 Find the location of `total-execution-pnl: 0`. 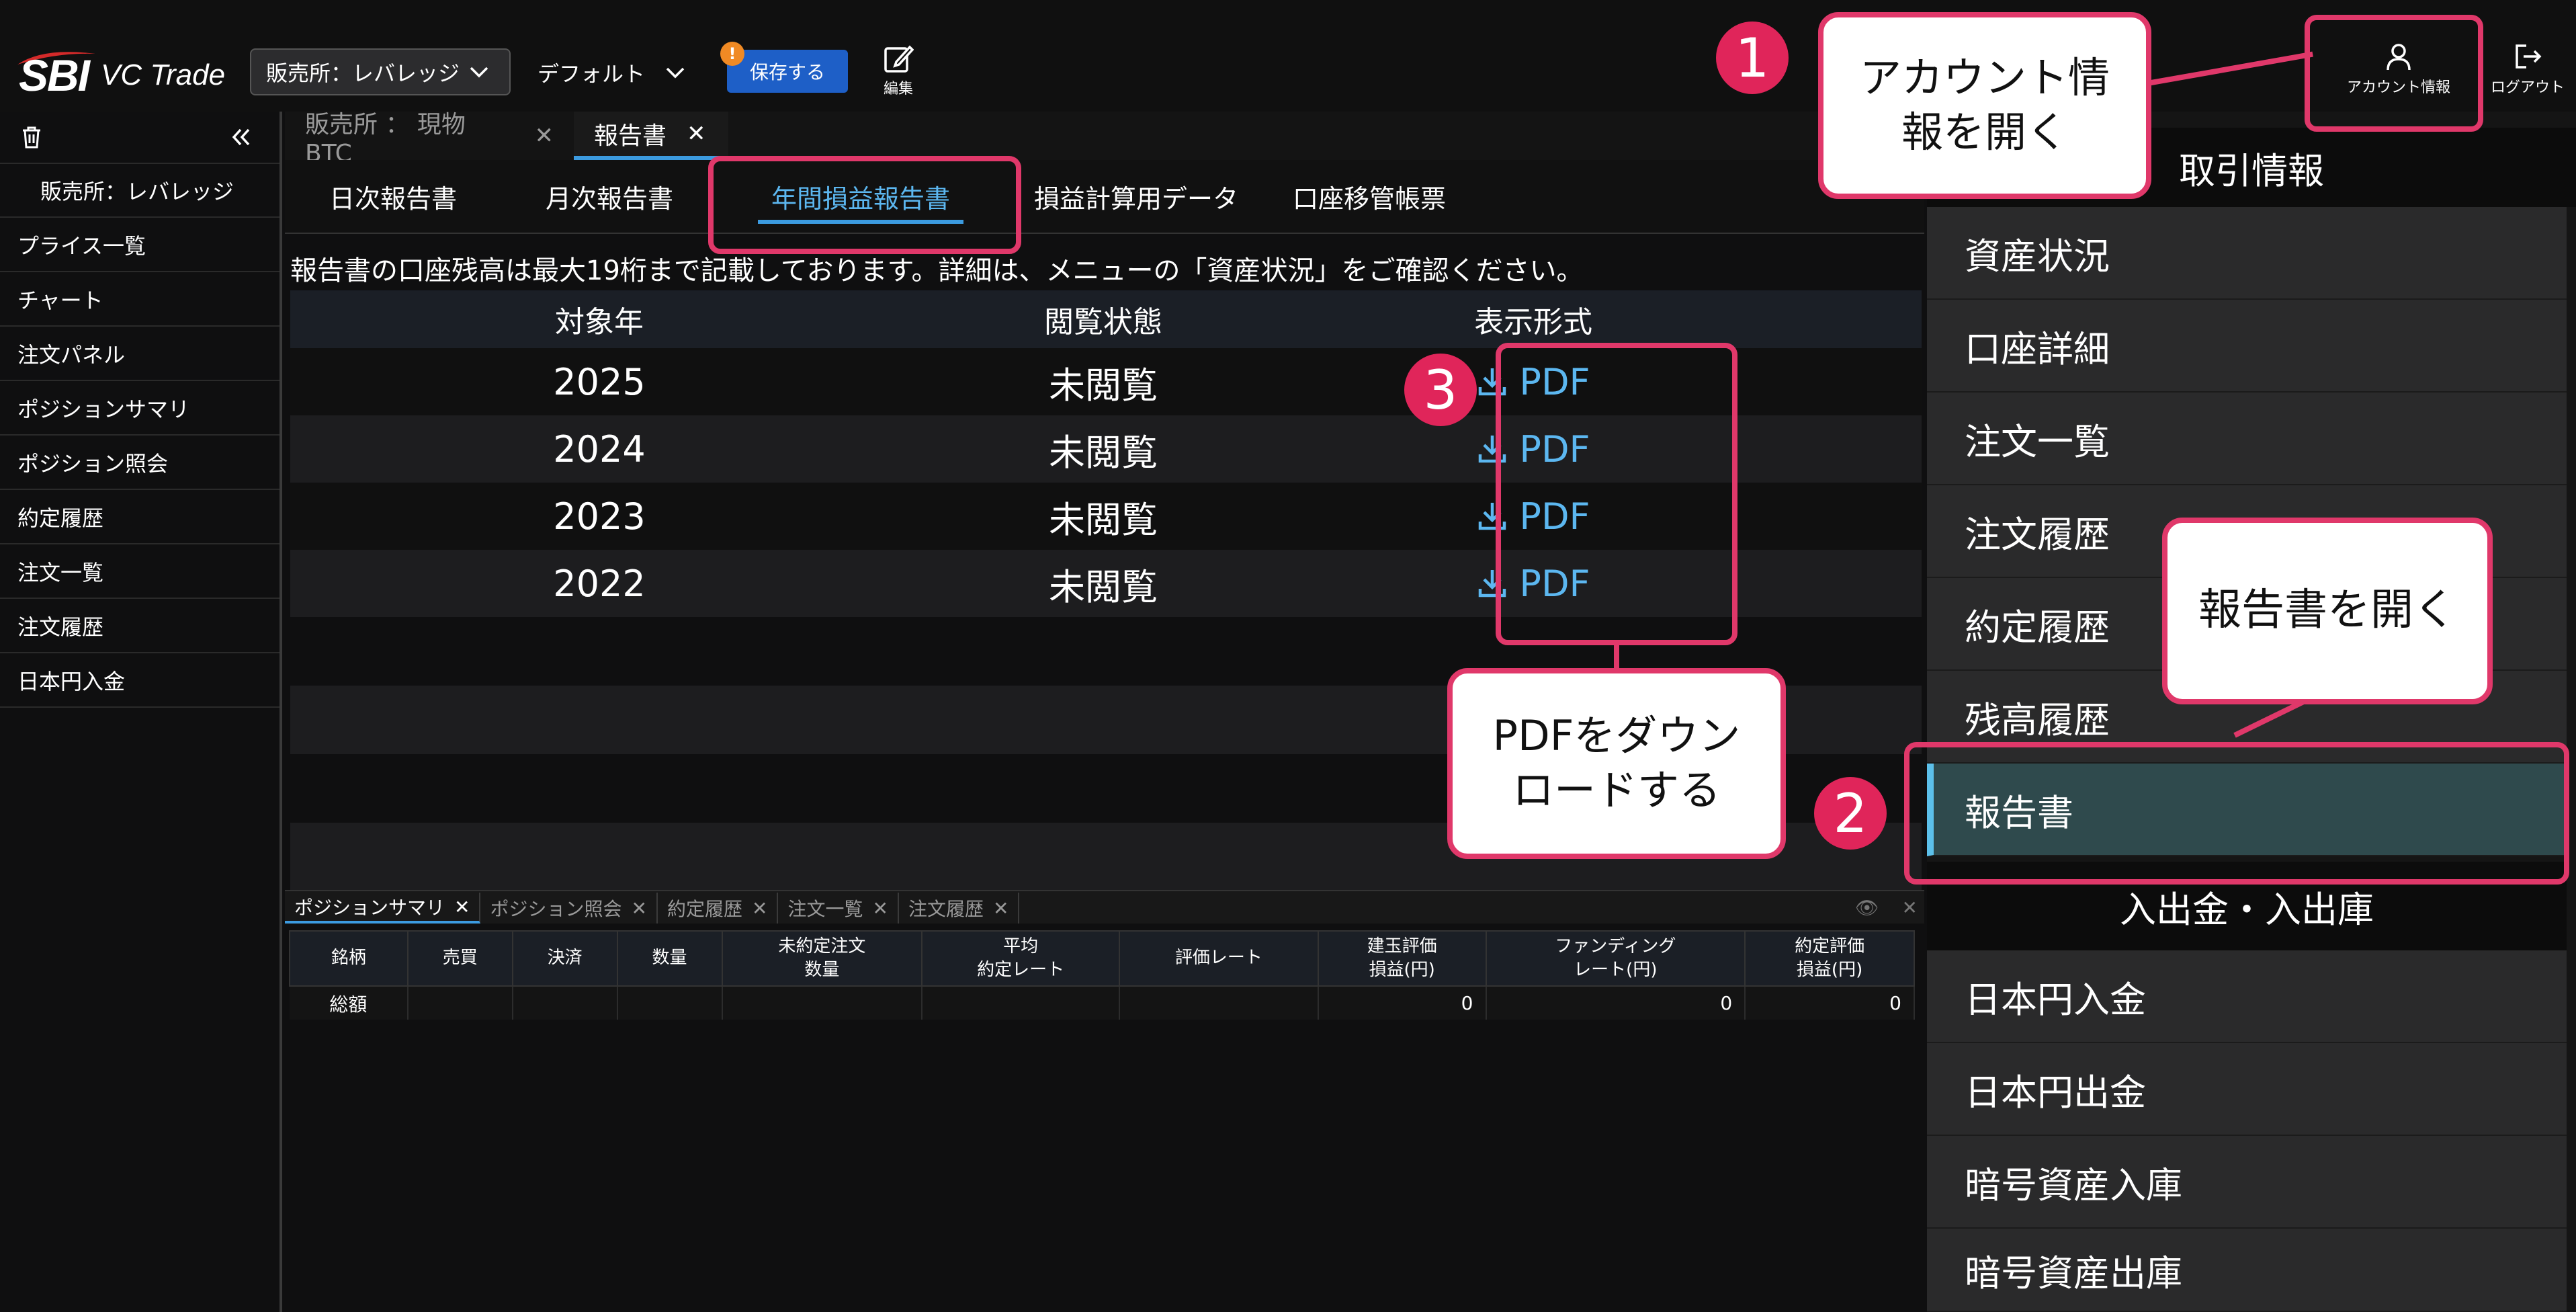

total-execution-pnl: 0 is located at coordinates (1830, 1003).